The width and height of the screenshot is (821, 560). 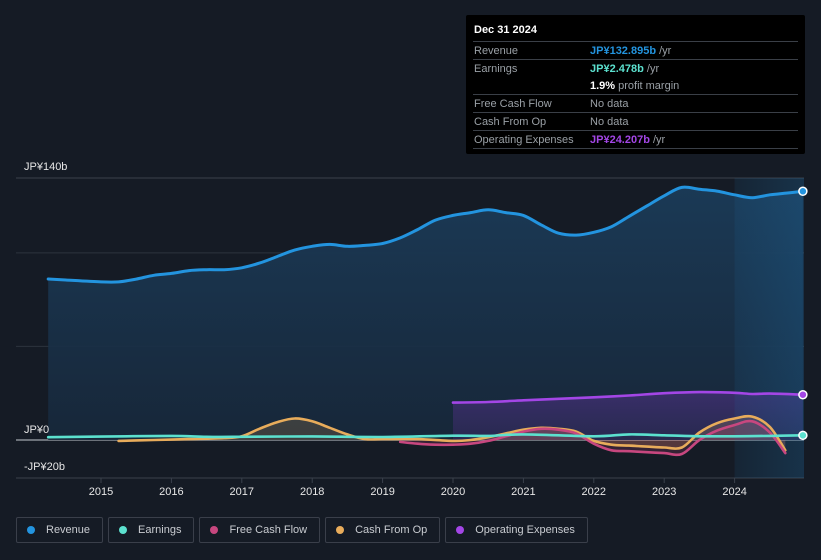 I want to click on tooltip-row: Free Cash Flow No data, so click(x=635, y=104).